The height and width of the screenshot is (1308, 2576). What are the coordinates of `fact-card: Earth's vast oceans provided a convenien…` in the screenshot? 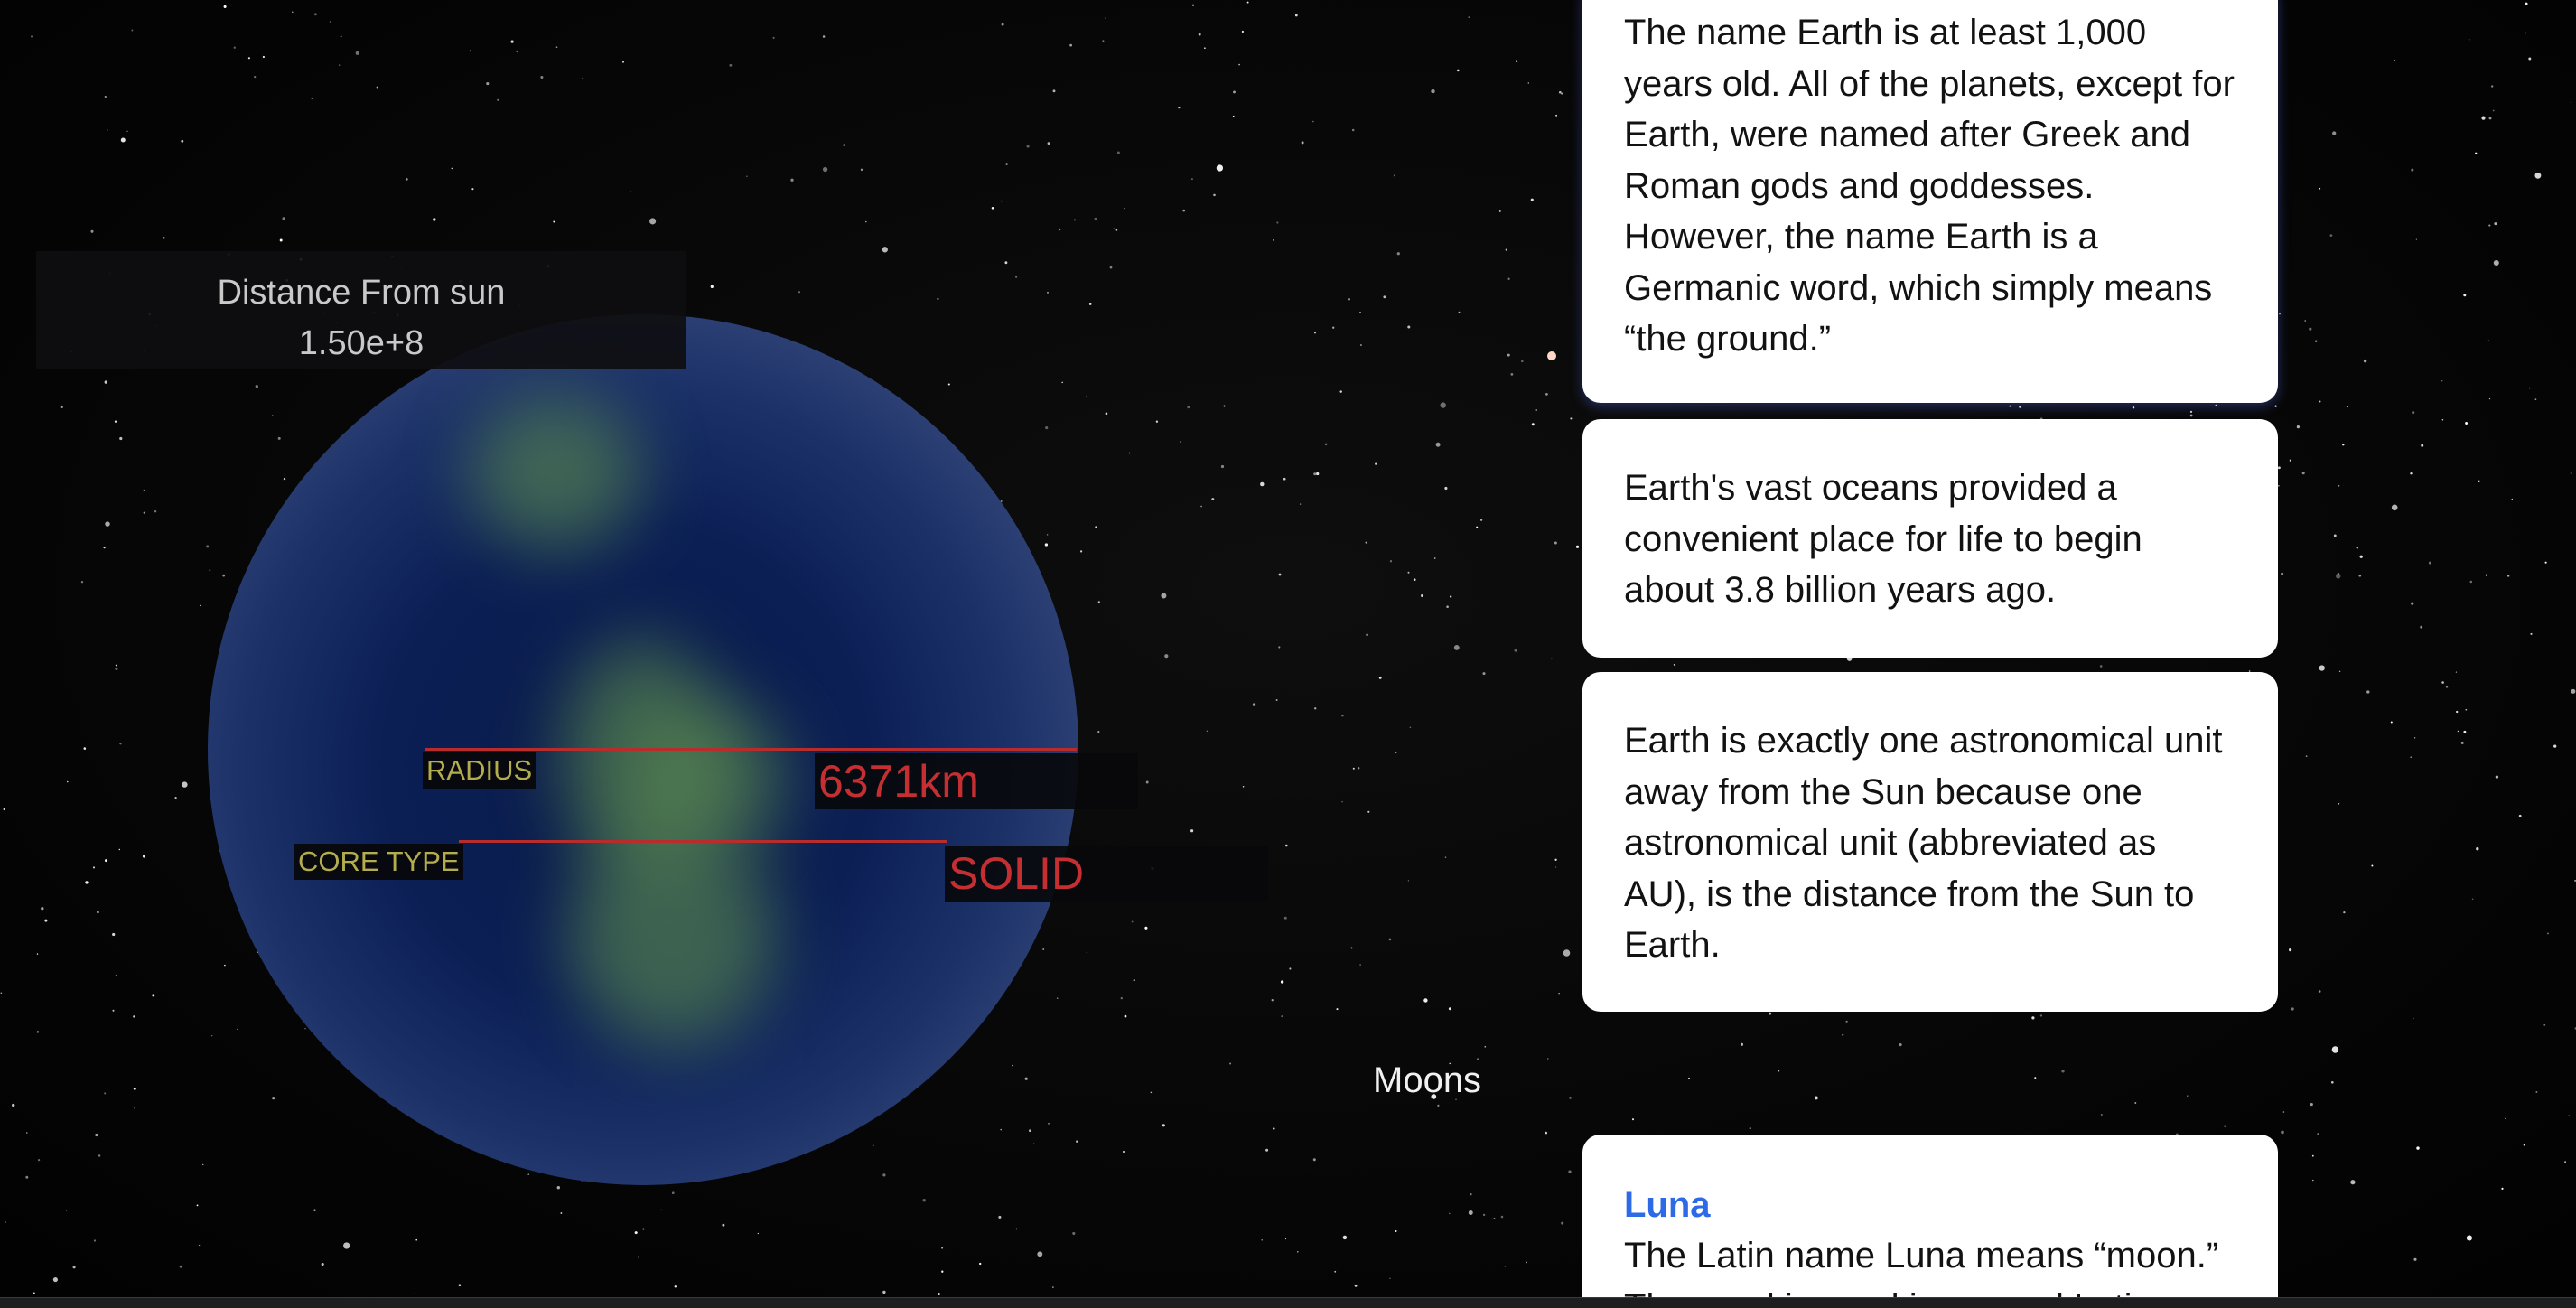 It's located at (1930, 538).